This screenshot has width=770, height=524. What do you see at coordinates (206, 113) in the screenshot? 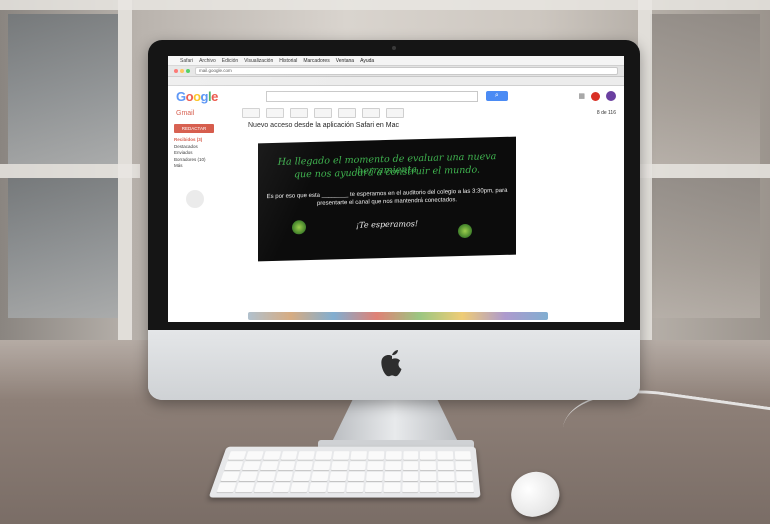
I see `gmail-label: Gmail` at bounding box center [206, 113].